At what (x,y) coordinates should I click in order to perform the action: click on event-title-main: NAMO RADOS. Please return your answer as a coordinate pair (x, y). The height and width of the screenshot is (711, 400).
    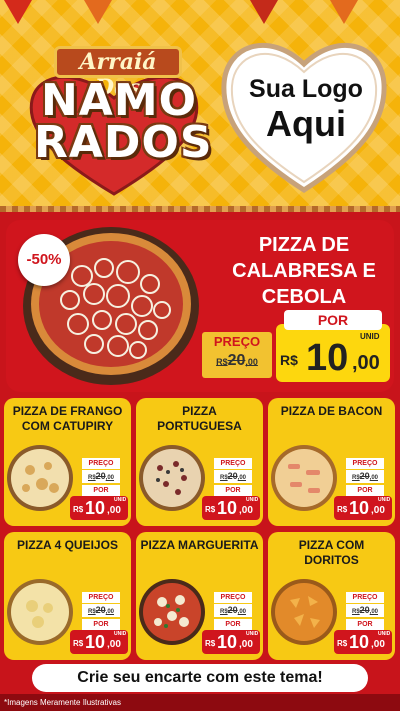
    Looking at the image, I should click on (123, 123).